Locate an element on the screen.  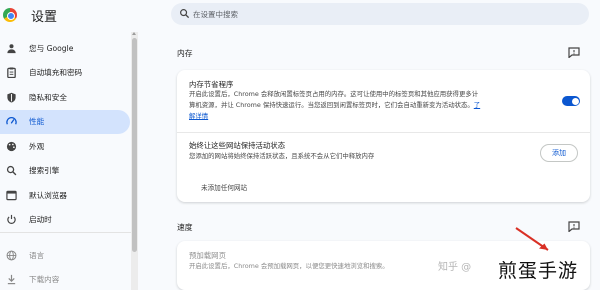
settings-search-bar is located at coordinates (380, 14).